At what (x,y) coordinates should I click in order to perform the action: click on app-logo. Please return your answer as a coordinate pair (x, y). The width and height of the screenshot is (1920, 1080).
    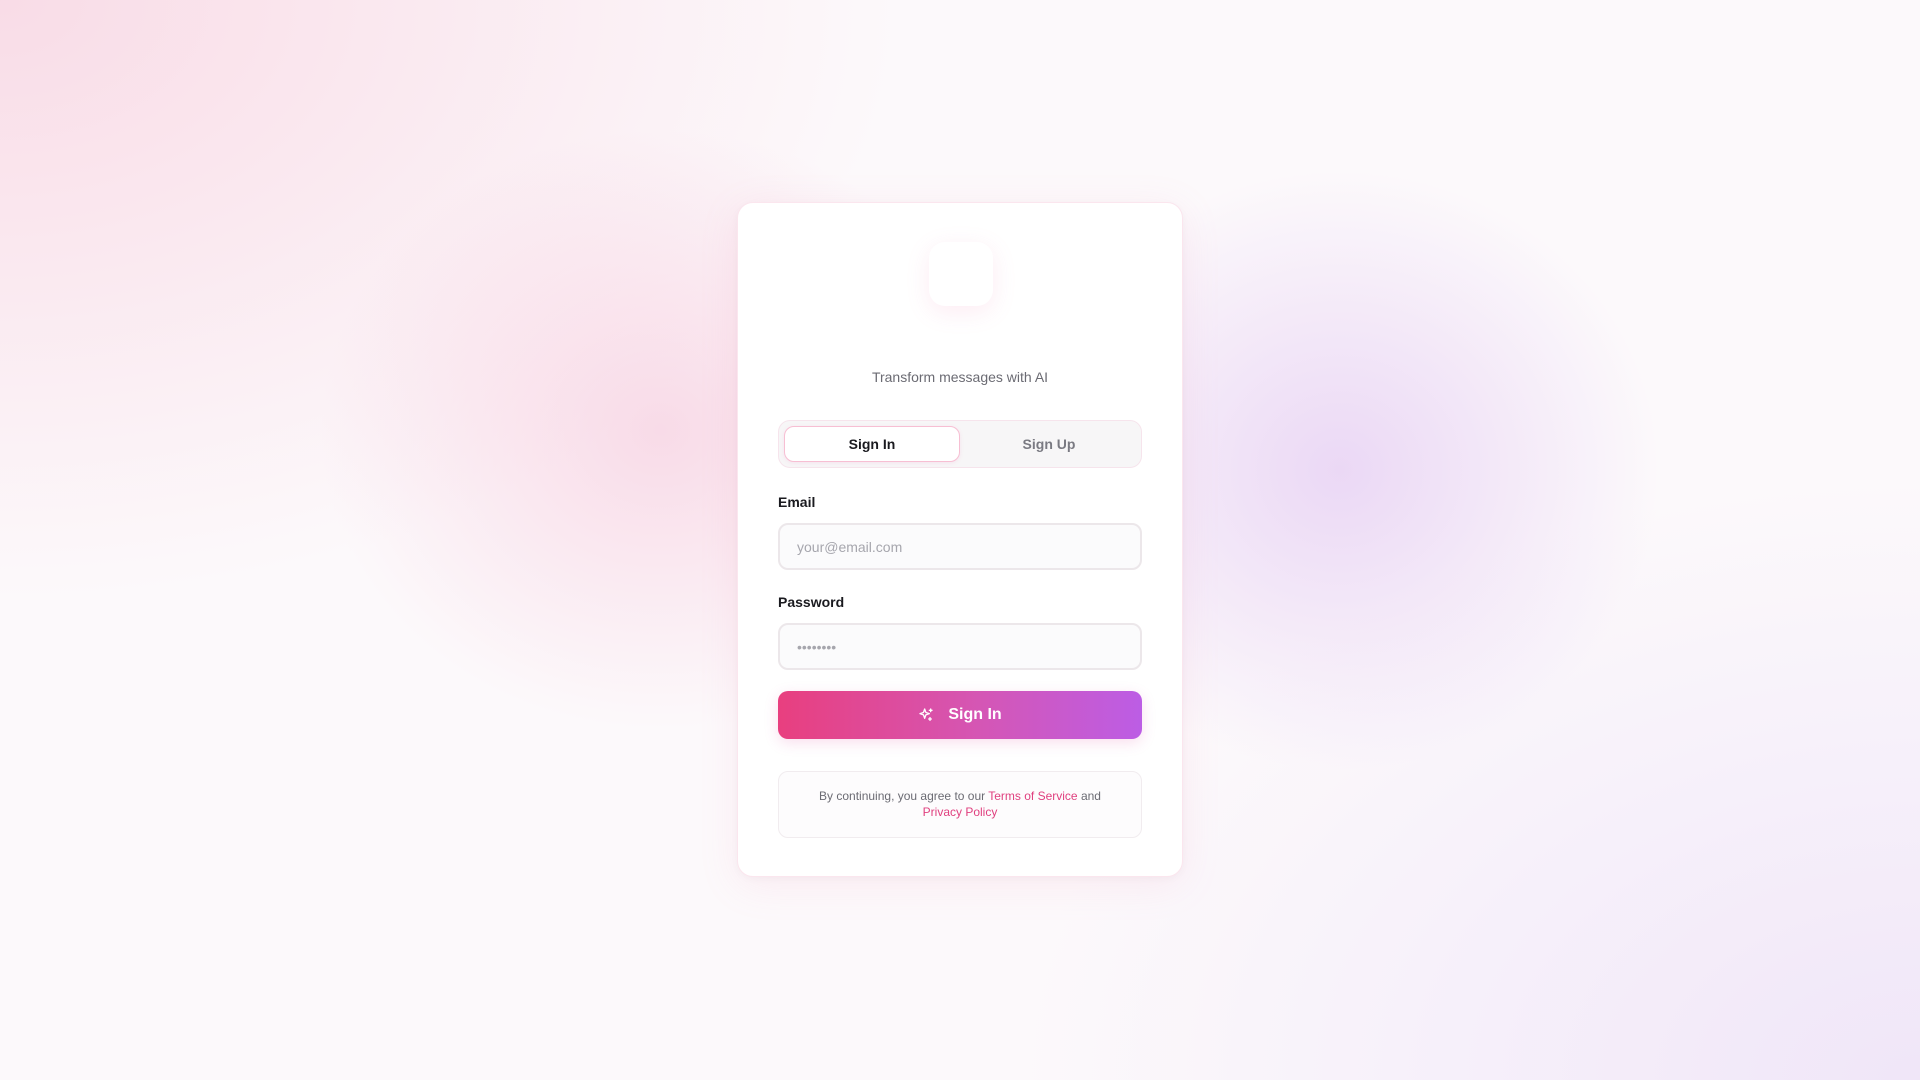
    Looking at the image, I should click on (961, 274).